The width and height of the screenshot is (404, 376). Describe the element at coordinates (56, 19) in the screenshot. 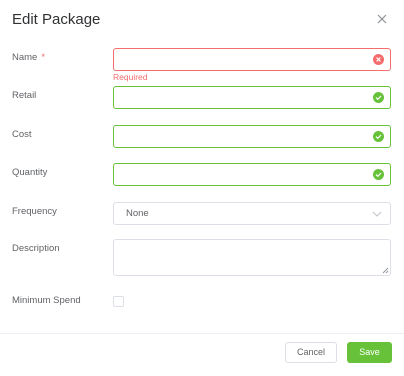

I see `dialog-title: Edit Package` at that location.